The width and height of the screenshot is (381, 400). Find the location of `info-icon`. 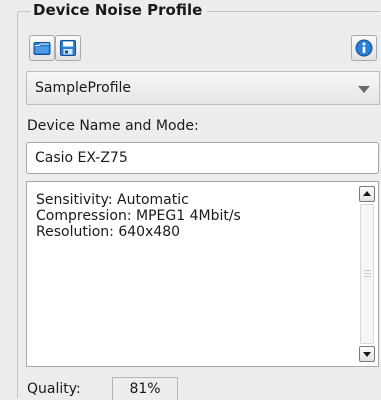

info-icon is located at coordinates (364, 48).